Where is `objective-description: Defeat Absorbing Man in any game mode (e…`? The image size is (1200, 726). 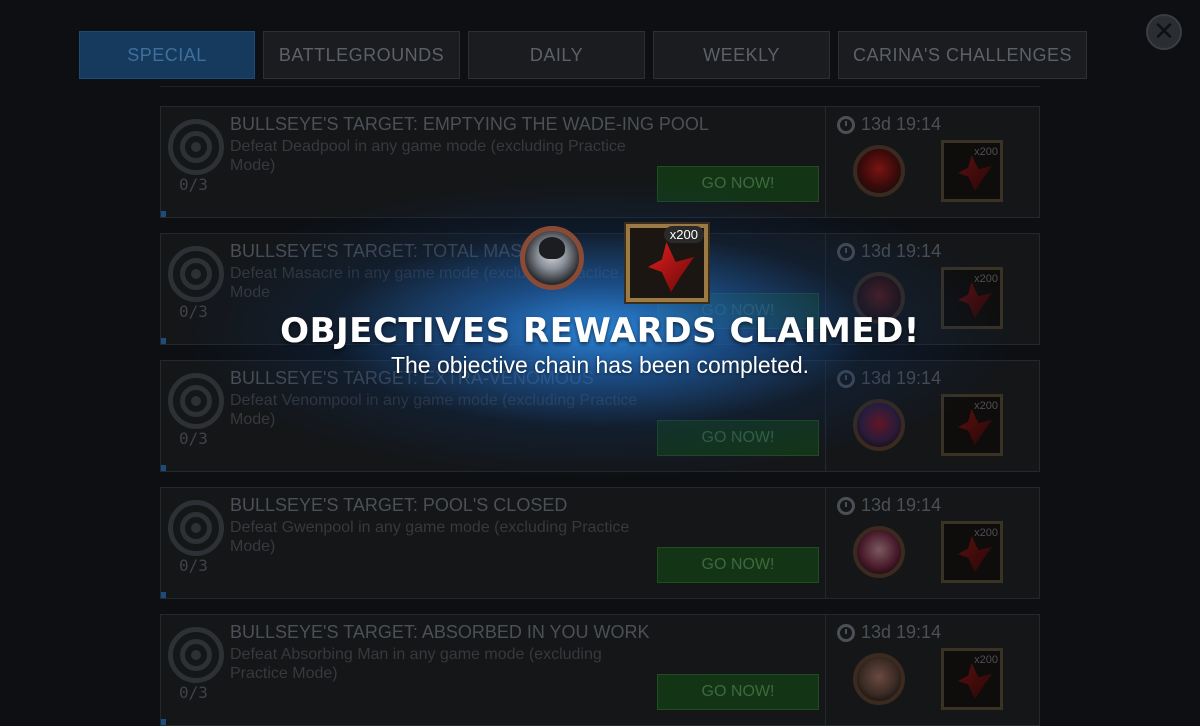 objective-description: Defeat Absorbing Man in any game mode (e… is located at coordinates (416, 664).